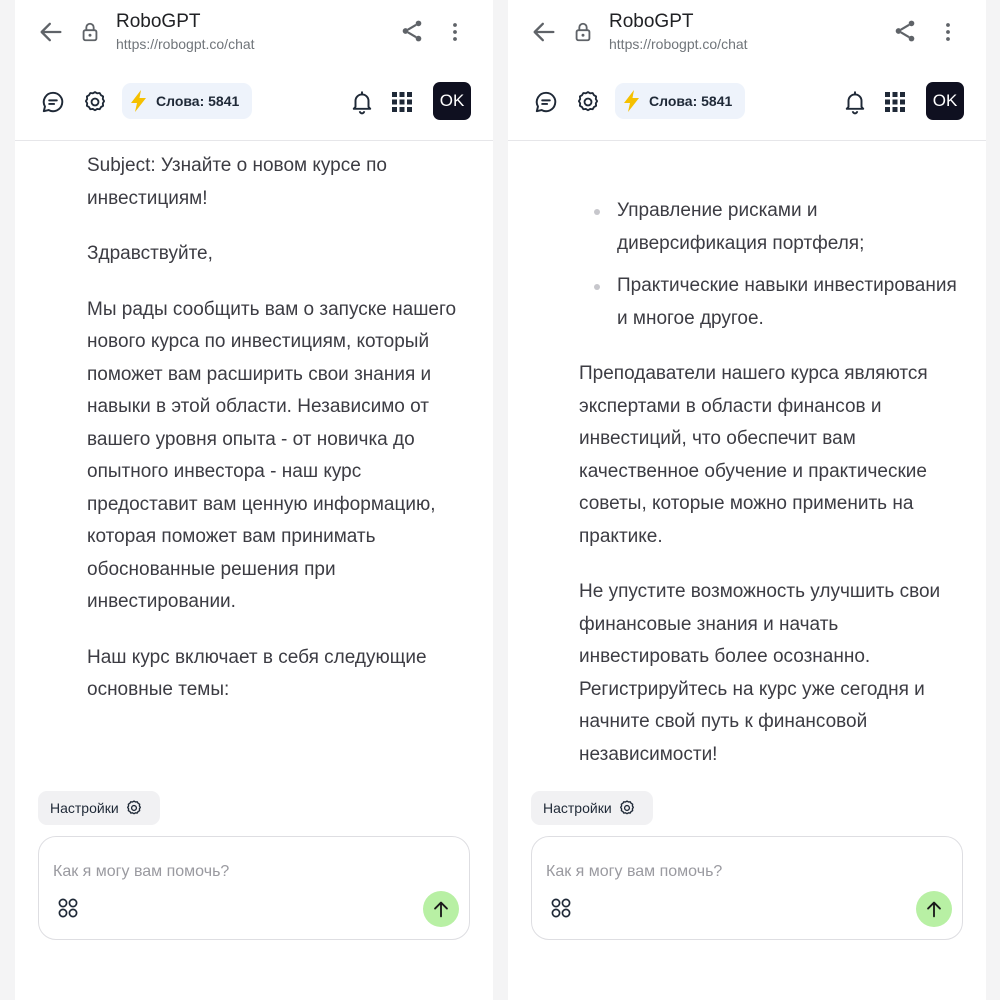 This screenshot has height=1000, width=1000. What do you see at coordinates (150, 253) in the screenshot?
I see `message-paragraph: Здравствуйте,` at bounding box center [150, 253].